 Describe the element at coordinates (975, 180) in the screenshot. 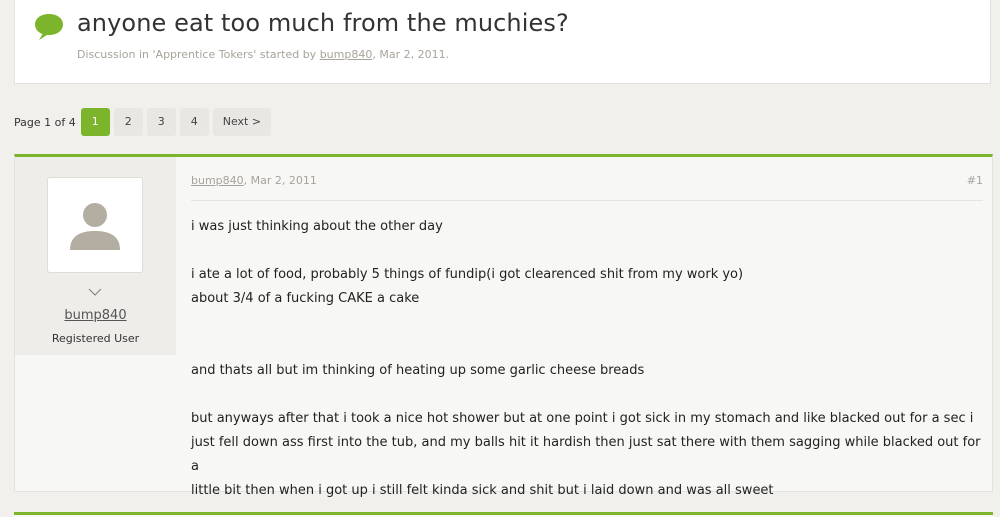

I see `post-permalink: #1` at that location.